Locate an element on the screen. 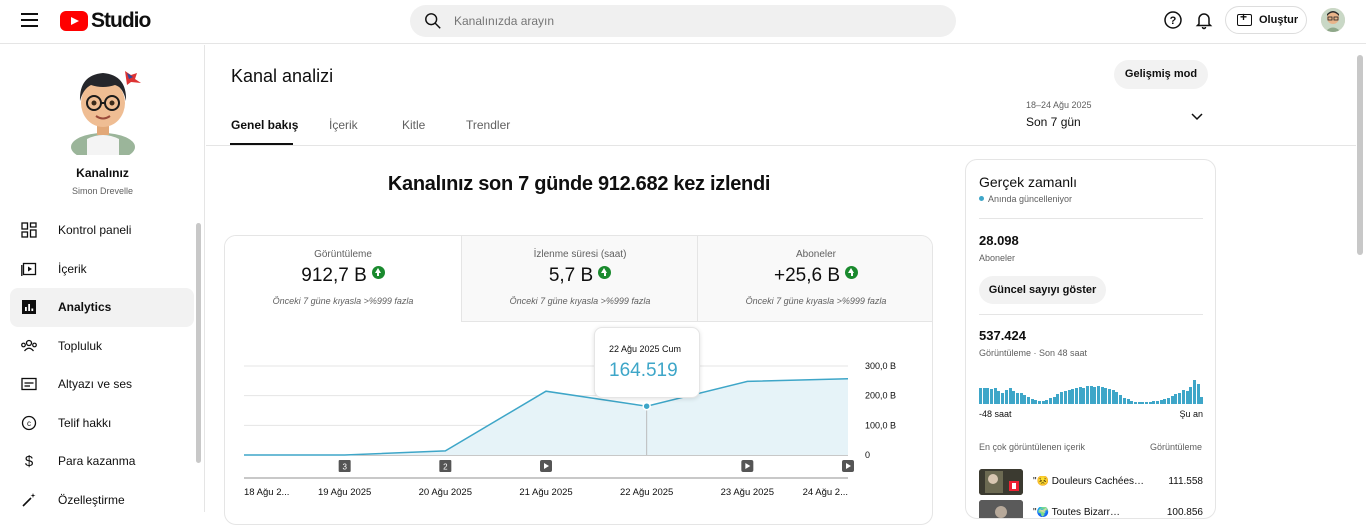 The height and width of the screenshot is (525, 1366). search-bar is located at coordinates (683, 21).